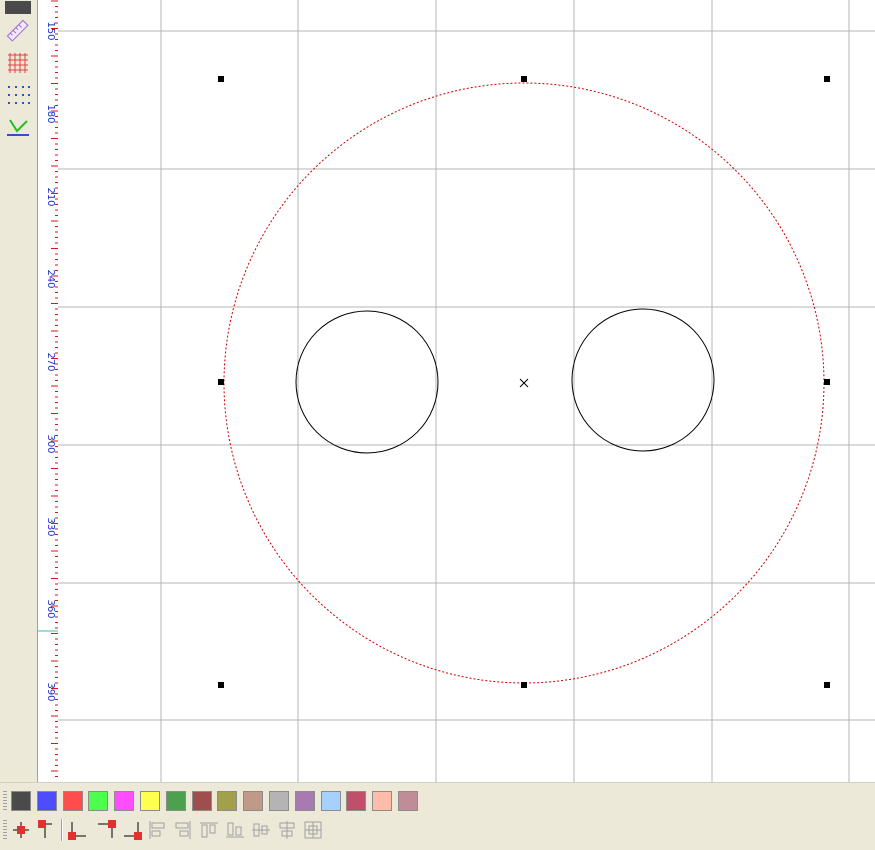  I want to click on snap-bottom-left-button, so click(78, 830).